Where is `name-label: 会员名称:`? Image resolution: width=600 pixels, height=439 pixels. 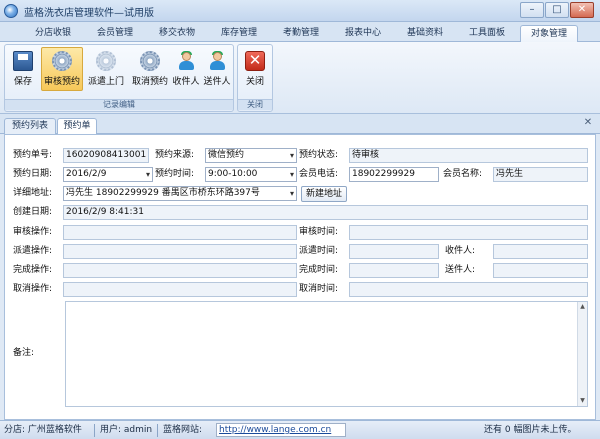
name-label: 会员名称: is located at coordinates (463, 174).